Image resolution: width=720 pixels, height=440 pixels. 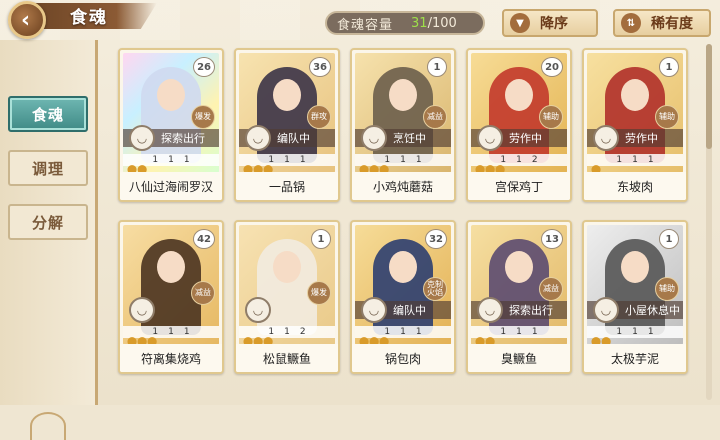 What do you see at coordinates (171, 125) in the screenshot?
I see `soul-card: 26 爆发 探索出行 ◡ 1 1 1 ⬤⬤ 八仙过海闹罗汉` at bounding box center [171, 125].